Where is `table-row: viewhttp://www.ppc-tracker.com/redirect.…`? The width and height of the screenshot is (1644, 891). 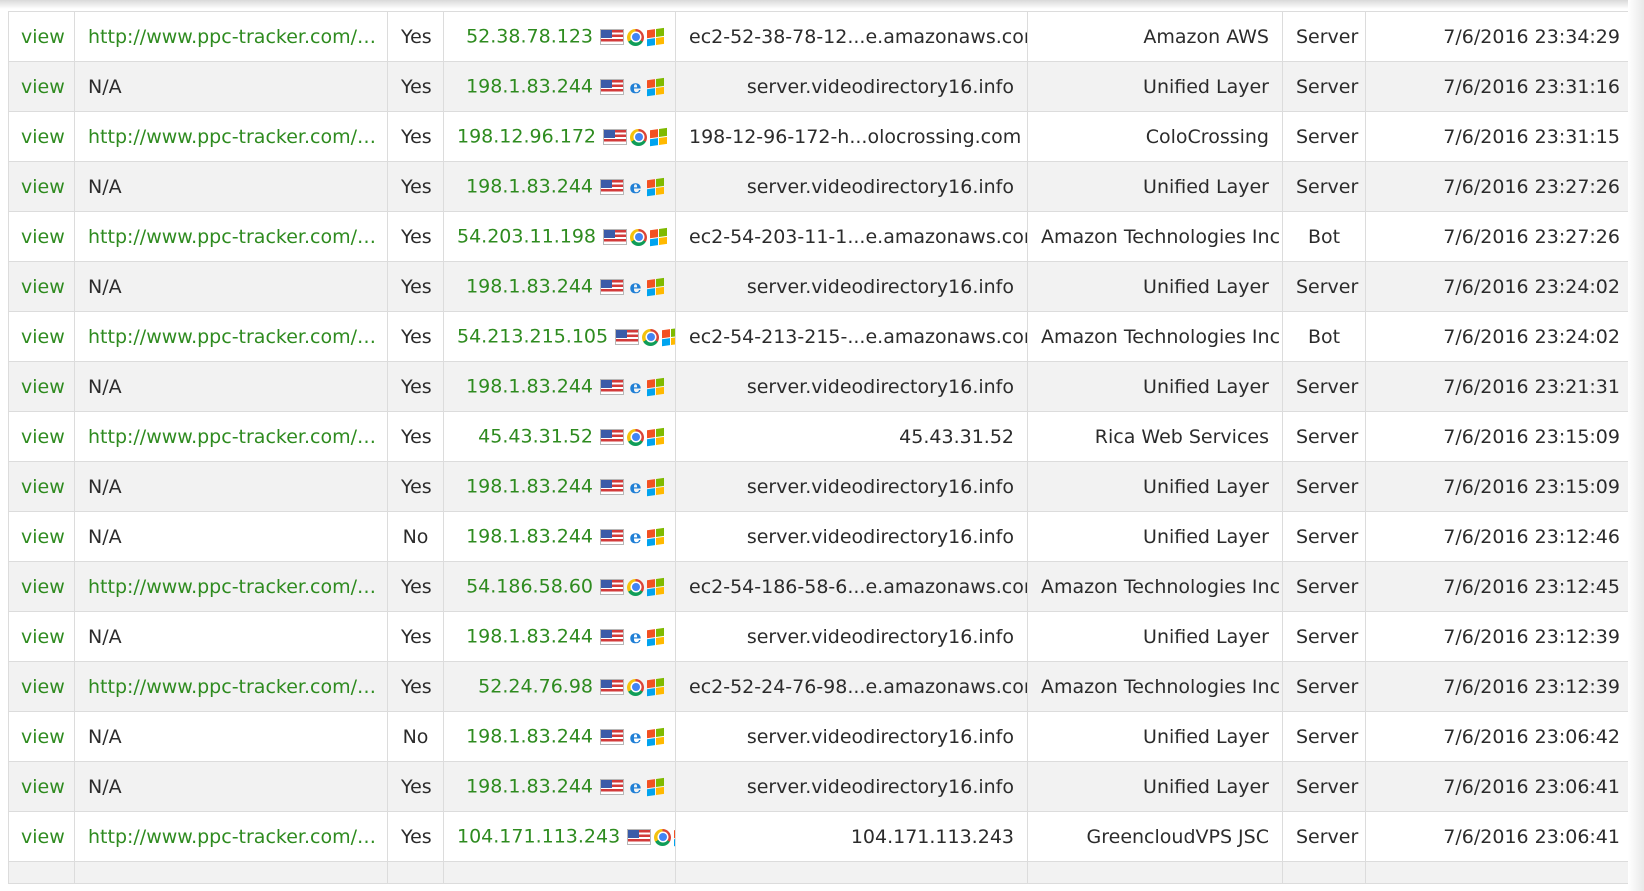 table-row: viewhttp://www.ppc-tracker.com/redirect.… is located at coordinates (821, 686).